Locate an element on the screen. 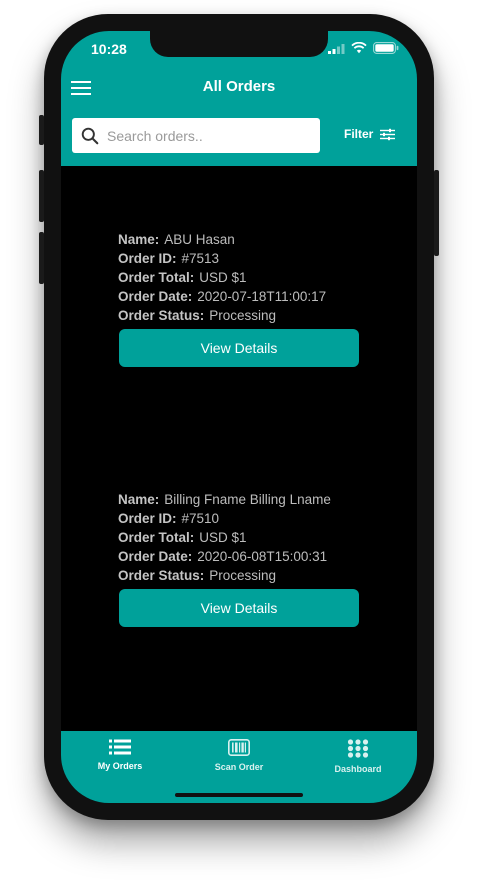 This screenshot has width=478, height=880. order-id-value: #7513 is located at coordinates (200, 258).